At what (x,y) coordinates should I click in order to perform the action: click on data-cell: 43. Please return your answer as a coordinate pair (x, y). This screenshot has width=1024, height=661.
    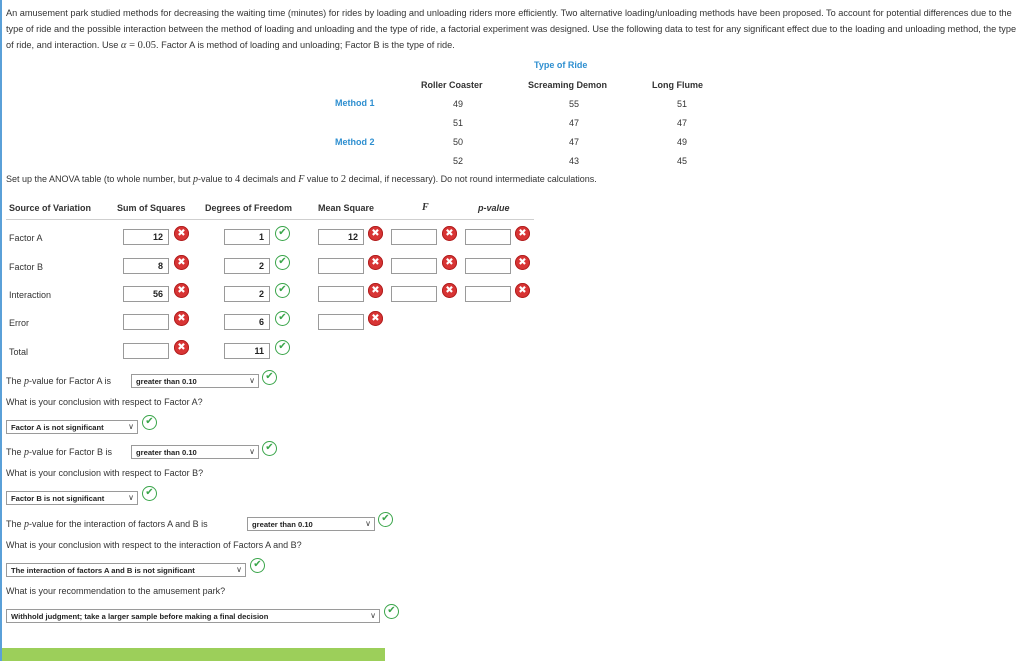
    Looking at the image, I should click on (573, 161).